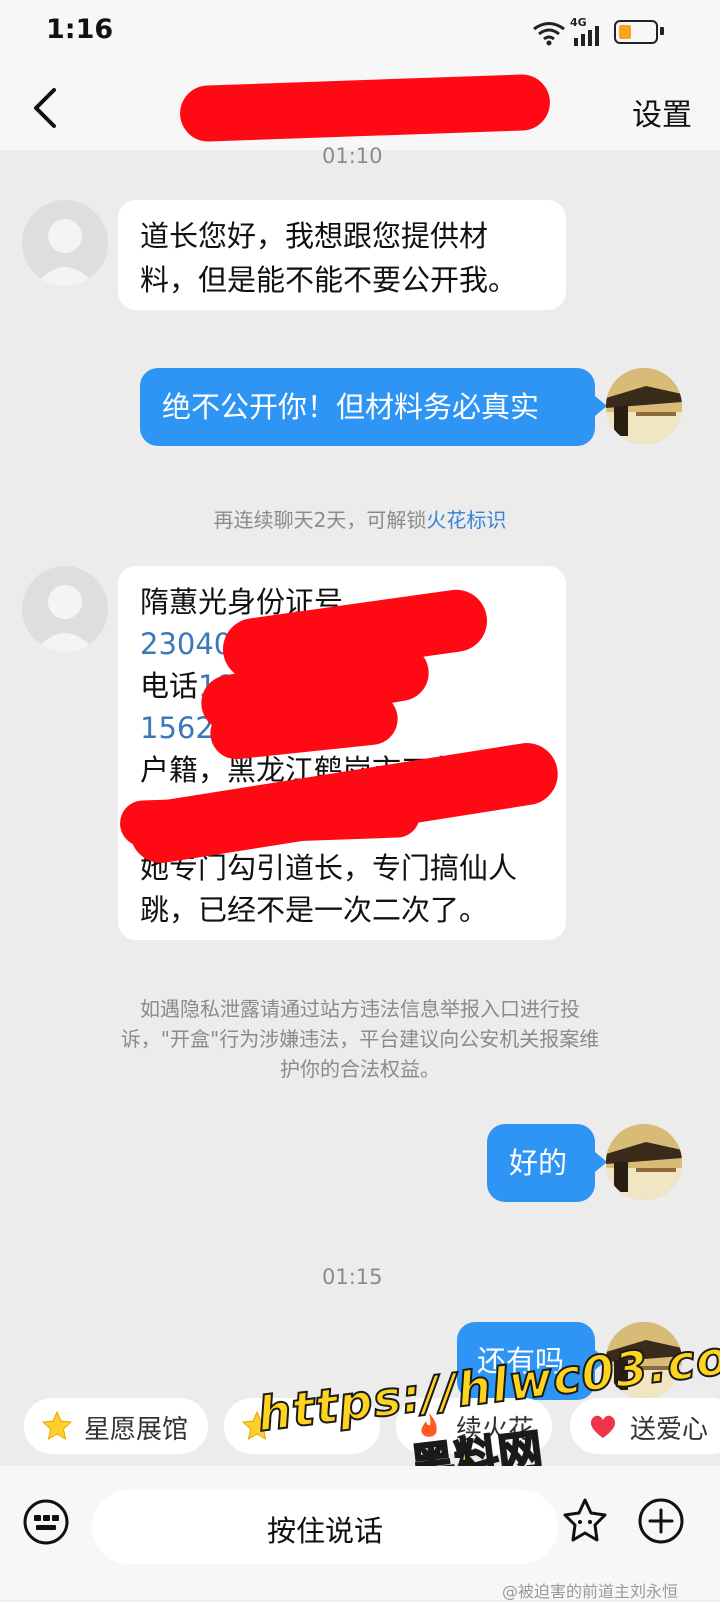  I want to click on signal-icon, so click(586, 36).